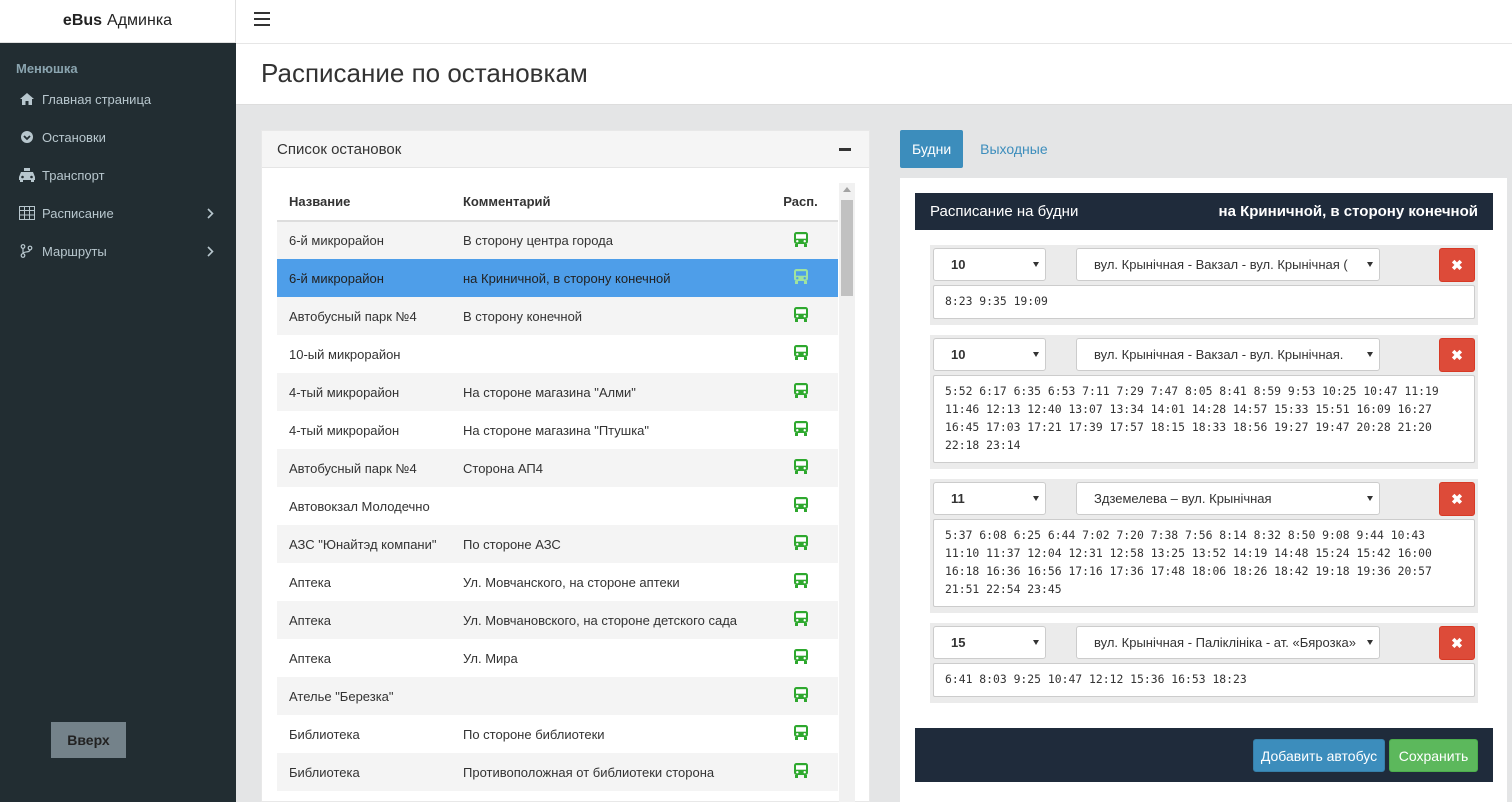 The image size is (1512, 802). Describe the element at coordinates (932, 149) in the screenshot. I see `tab-weekdays: Будни` at that location.